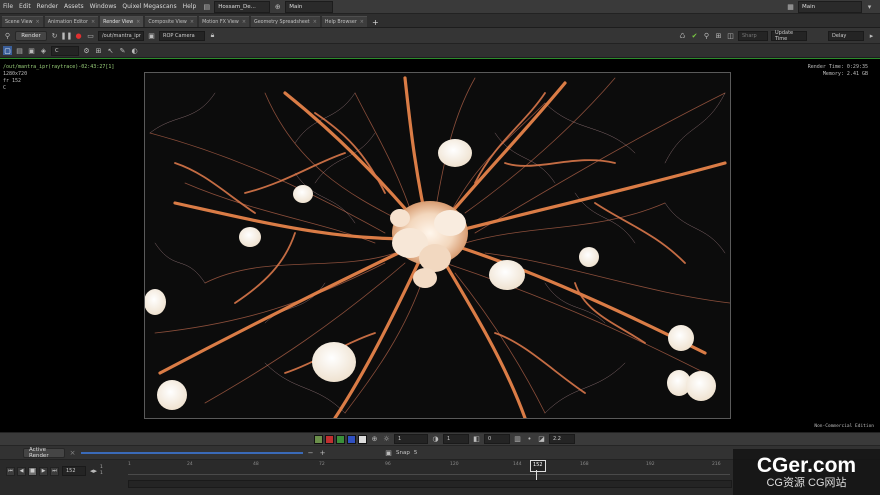  What do you see at coordinates (718, 35) in the screenshot?
I see `grid-icon: ⊞` at bounding box center [718, 35].